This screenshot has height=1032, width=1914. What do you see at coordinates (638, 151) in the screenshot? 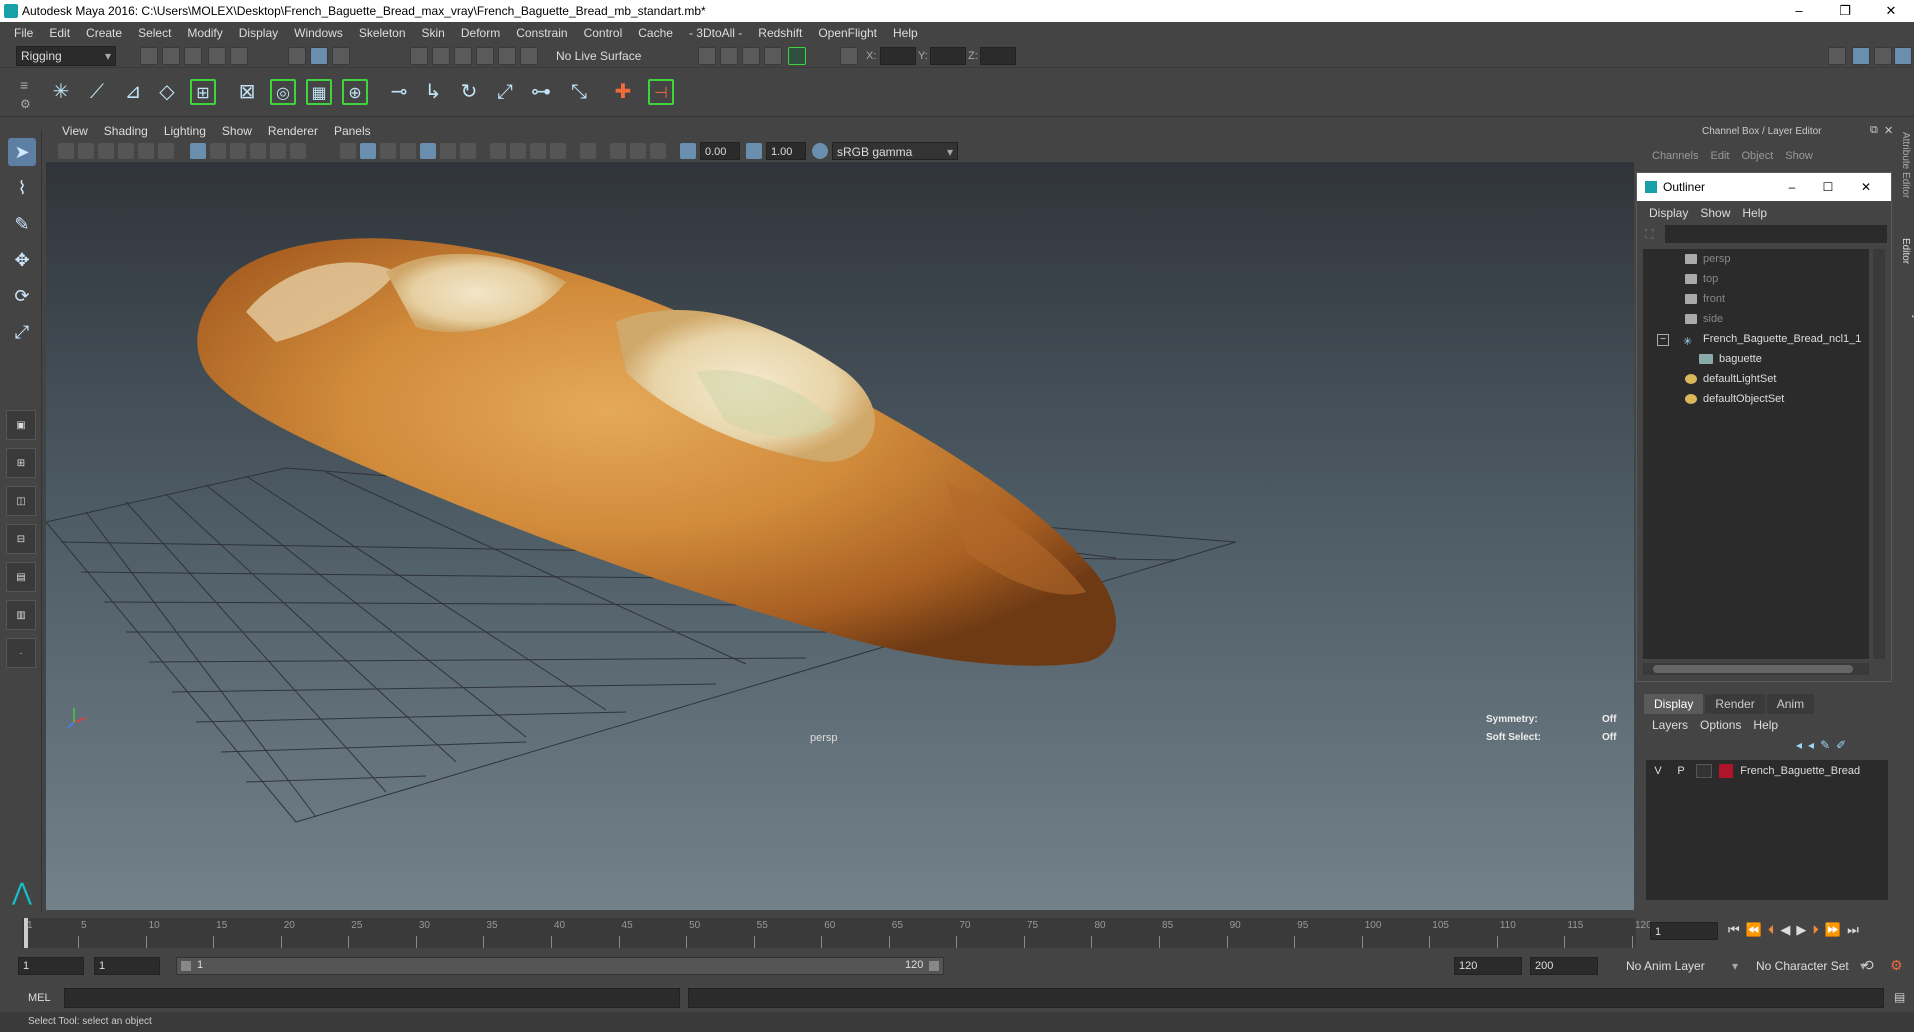
I see `xray-active-icon` at bounding box center [638, 151].